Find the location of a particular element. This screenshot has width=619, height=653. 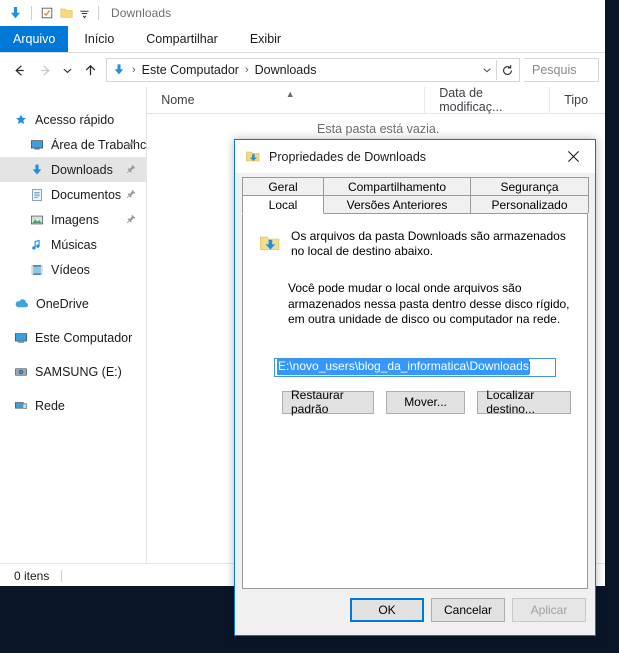

ribbon-tab-exibir: Exibir is located at coordinates (265, 39).